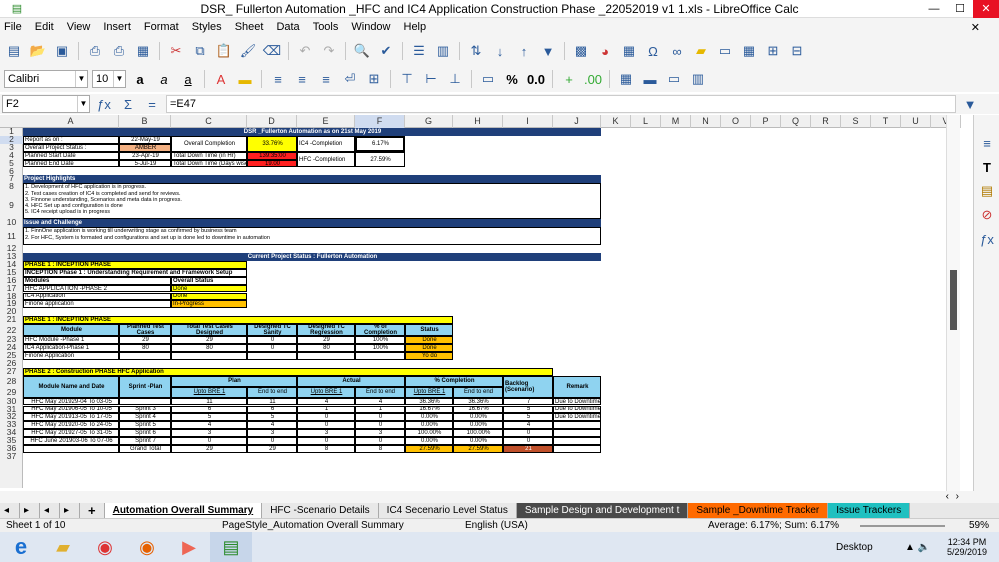 This screenshot has width=999, height=562. What do you see at coordinates (145, 147) in the screenshot?
I see `status-amber: AMBER` at bounding box center [145, 147].